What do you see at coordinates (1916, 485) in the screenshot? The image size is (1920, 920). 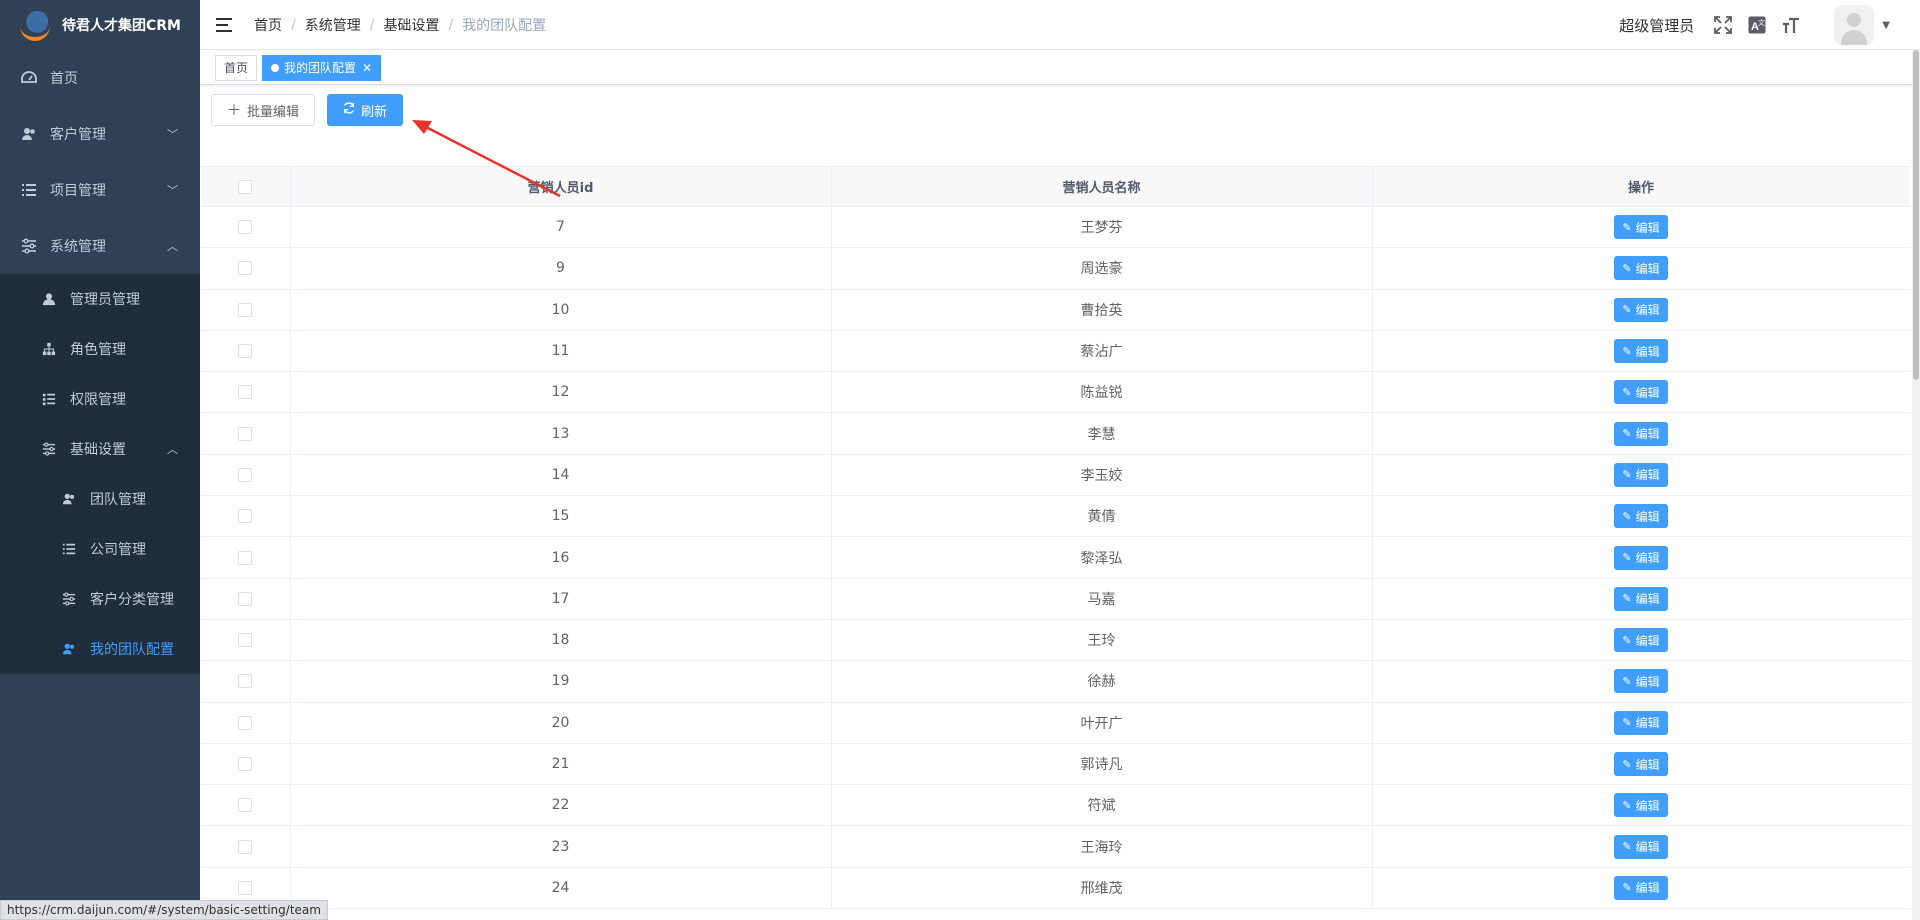 I see `page-scrollbar` at bounding box center [1916, 485].